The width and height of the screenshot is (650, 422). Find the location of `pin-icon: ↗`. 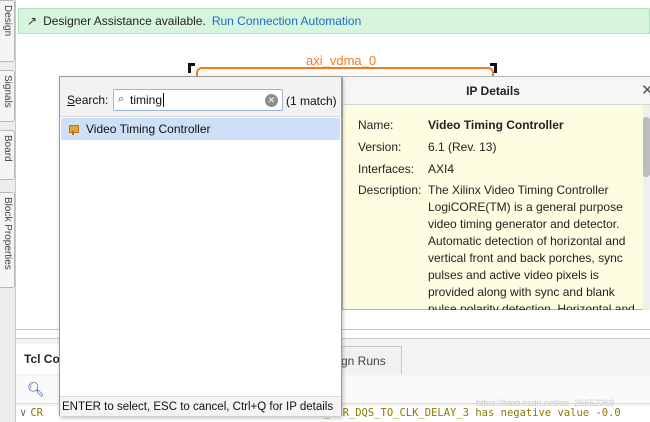

pin-icon: ↗ is located at coordinates (32, 21).